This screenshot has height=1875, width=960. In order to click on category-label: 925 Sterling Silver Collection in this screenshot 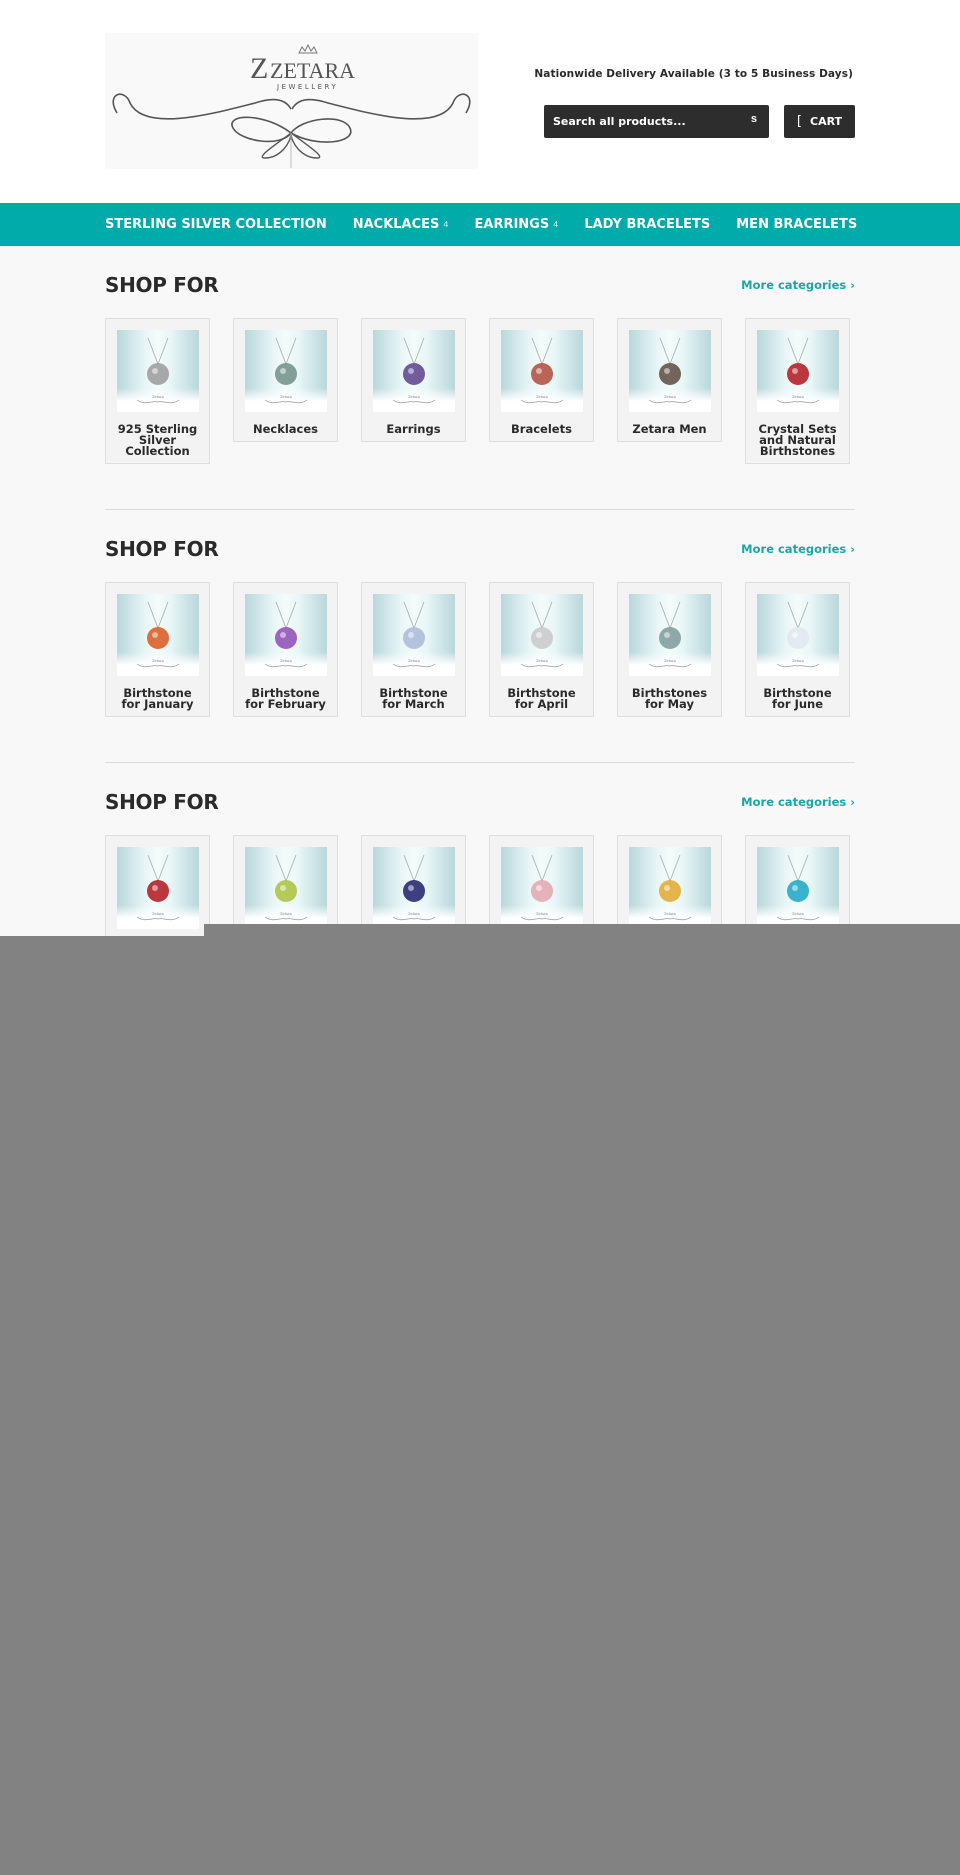, I will do `click(157, 440)`.